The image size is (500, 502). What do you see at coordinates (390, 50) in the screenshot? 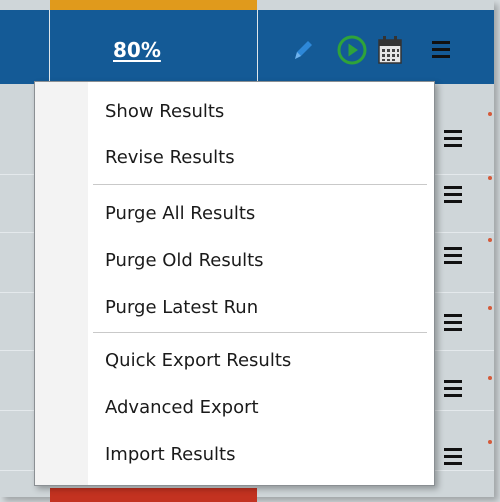
I see `calendar-icon` at bounding box center [390, 50].